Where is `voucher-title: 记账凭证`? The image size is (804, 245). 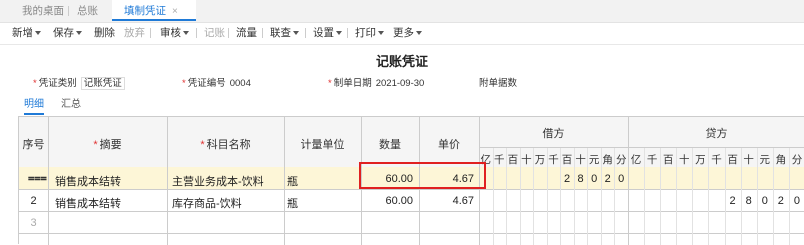 voucher-title: 记账凭证 is located at coordinates (401, 61).